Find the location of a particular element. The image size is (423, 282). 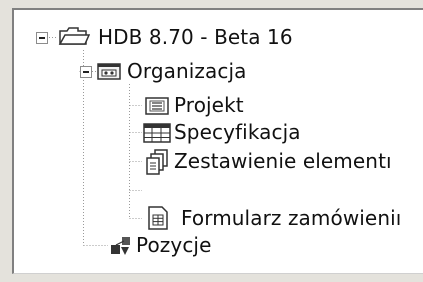

form-document-icon is located at coordinates (159, 218).